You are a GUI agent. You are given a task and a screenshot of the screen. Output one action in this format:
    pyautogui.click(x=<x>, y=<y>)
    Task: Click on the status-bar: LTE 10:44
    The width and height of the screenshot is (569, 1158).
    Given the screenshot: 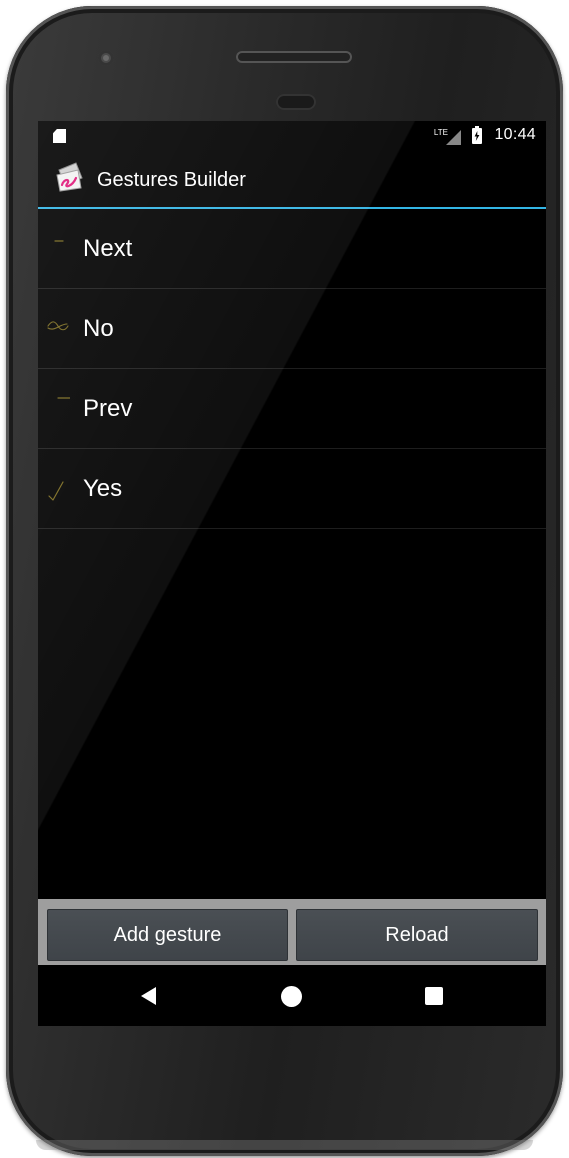 What is the action you would take?
    pyautogui.click(x=292, y=136)
    